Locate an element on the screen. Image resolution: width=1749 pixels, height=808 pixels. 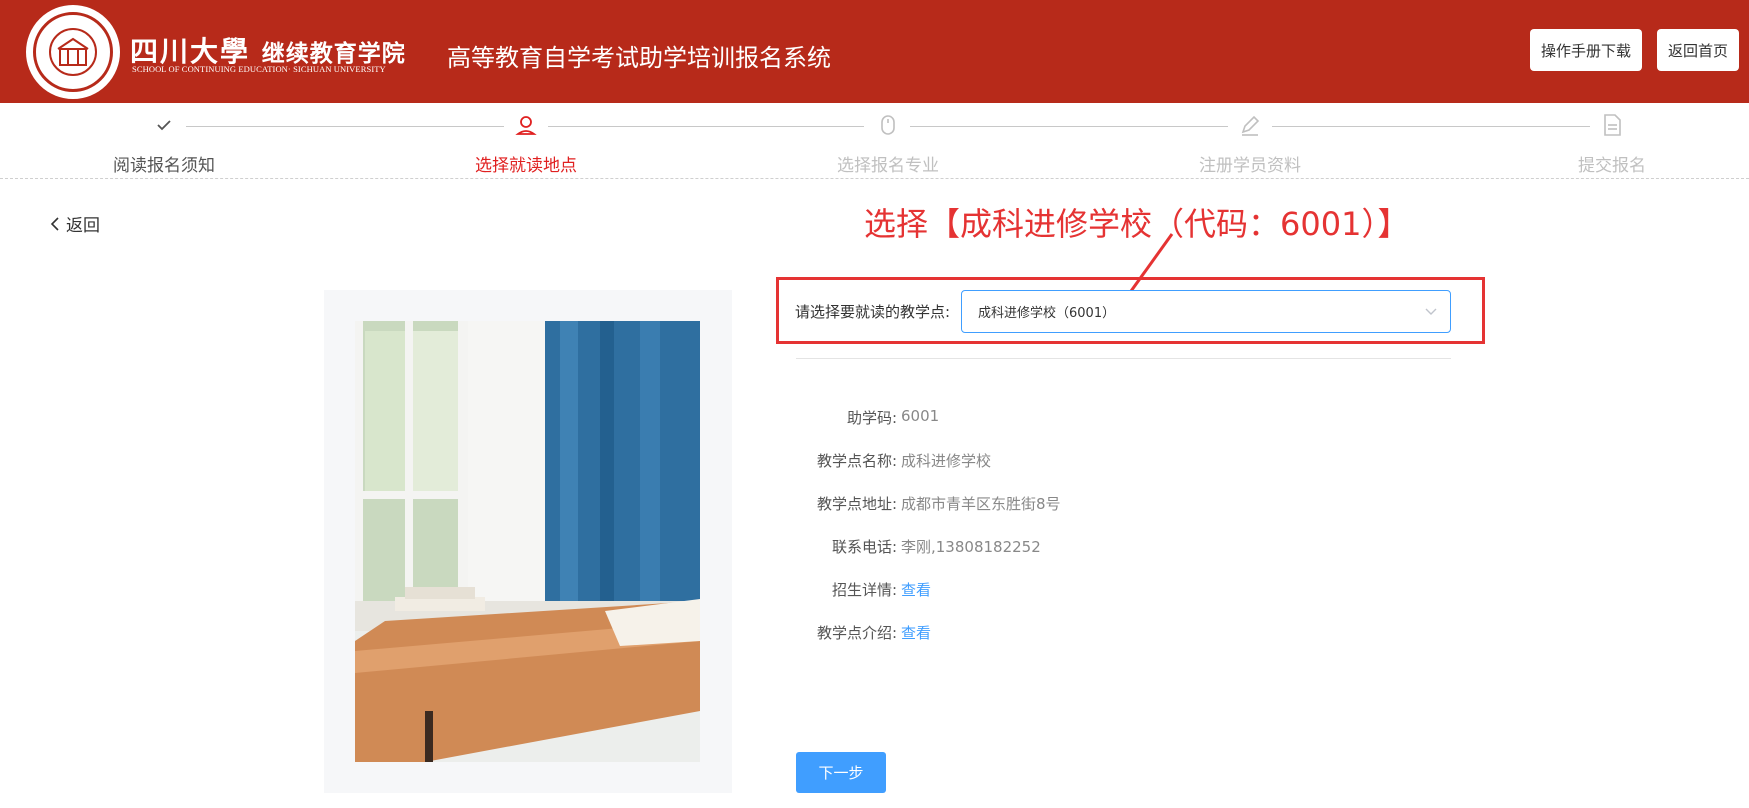
return-home-button: 返回首页 is located at coordinates (1698, 50).